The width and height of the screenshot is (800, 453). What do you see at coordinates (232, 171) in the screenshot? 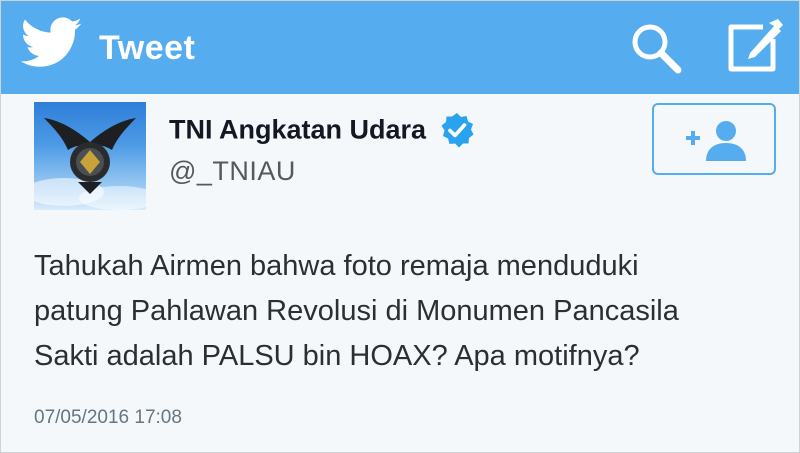
I see `user-handle: @_TNIAU` at bounding box center [232, 171].